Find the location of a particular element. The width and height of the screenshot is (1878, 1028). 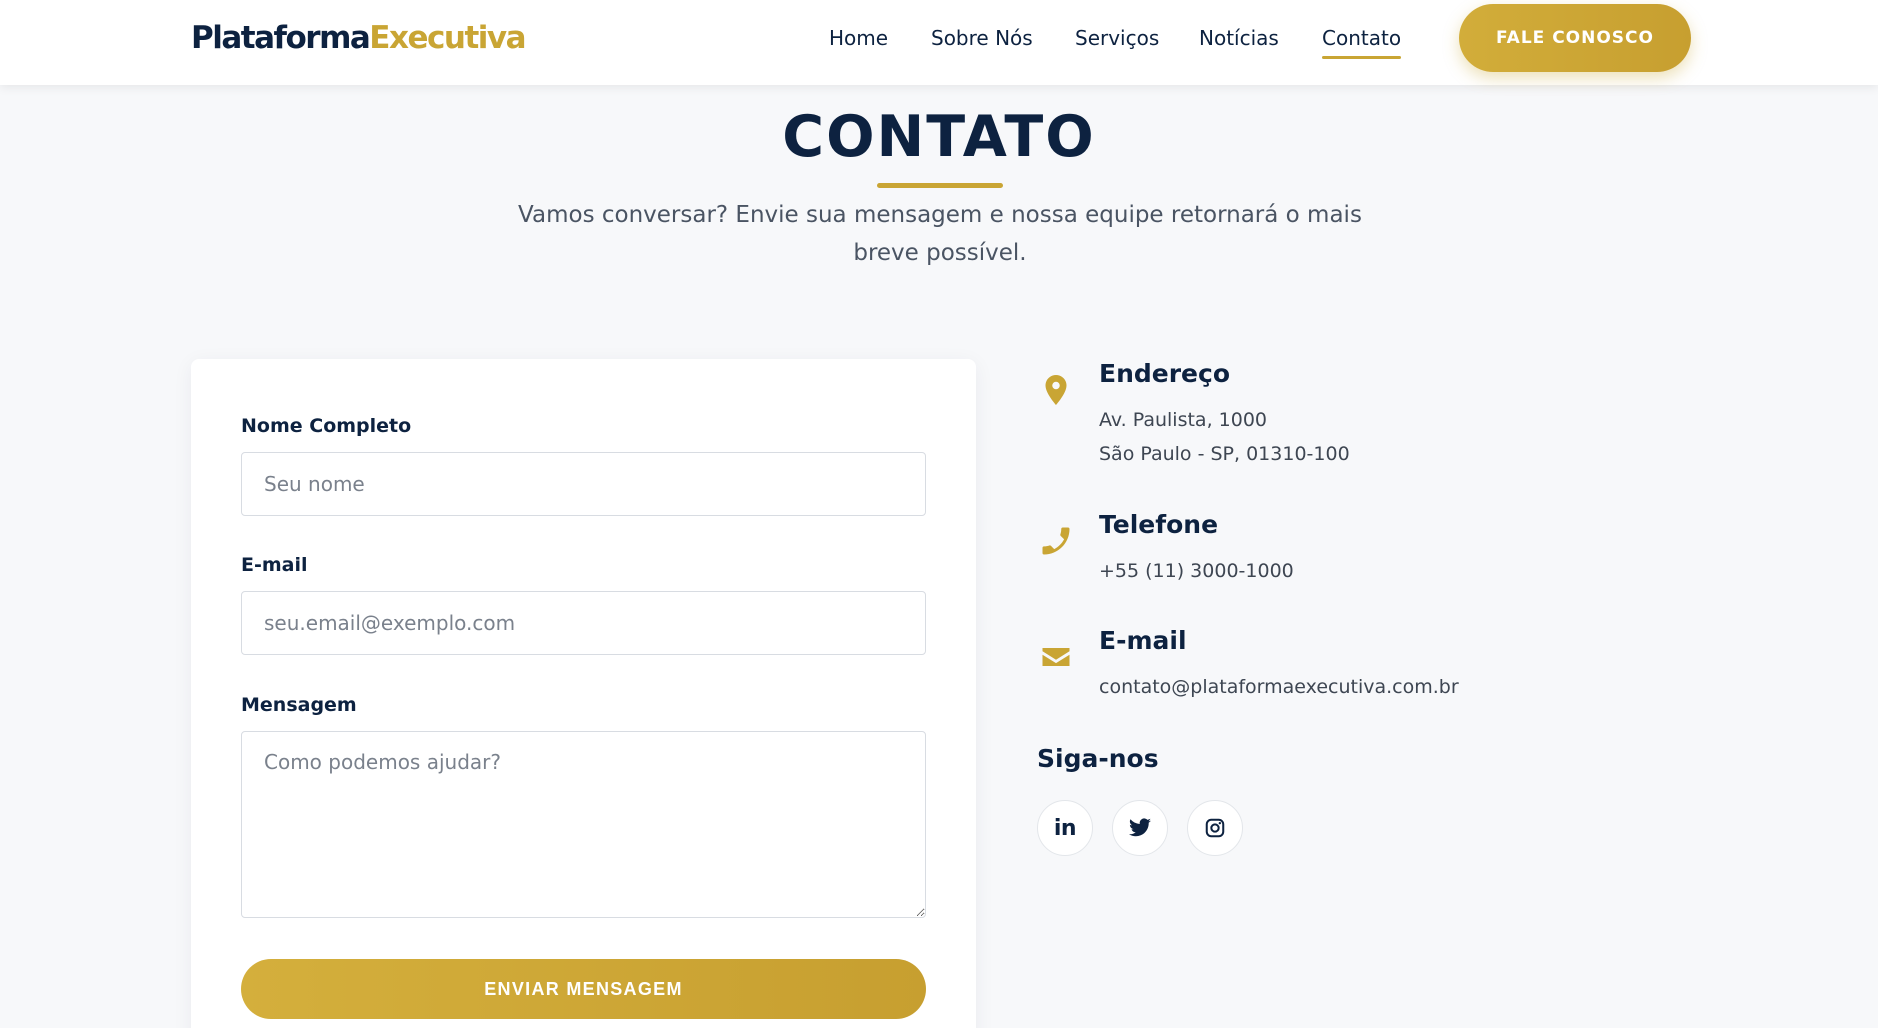

follow-us-title: Siga-nos is located at coordinates (1098, 758).